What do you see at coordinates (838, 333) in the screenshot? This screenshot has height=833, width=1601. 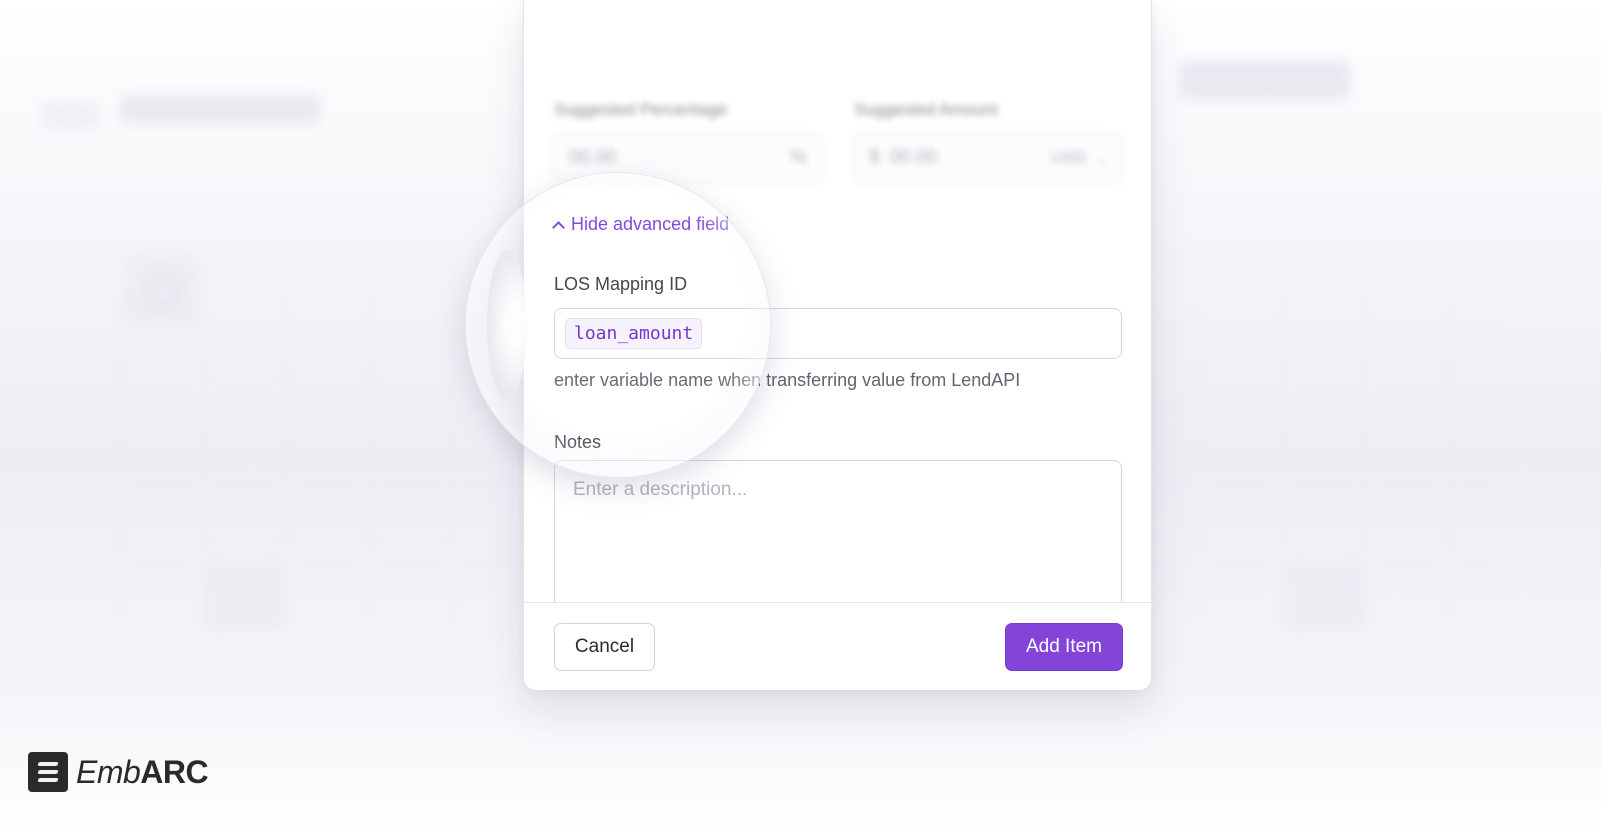 I see `los-mapping-input: loan_amount` at bounding box center [838, 333].